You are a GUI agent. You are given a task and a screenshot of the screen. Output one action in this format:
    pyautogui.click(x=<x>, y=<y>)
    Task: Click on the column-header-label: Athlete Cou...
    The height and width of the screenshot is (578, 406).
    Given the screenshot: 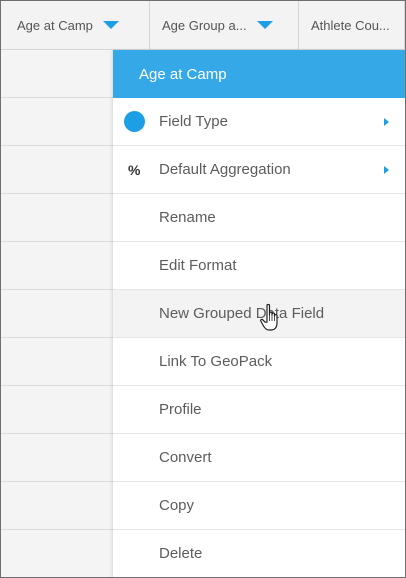 What is the action you would take?
    pyautogui.click(x=350, y=25)
    